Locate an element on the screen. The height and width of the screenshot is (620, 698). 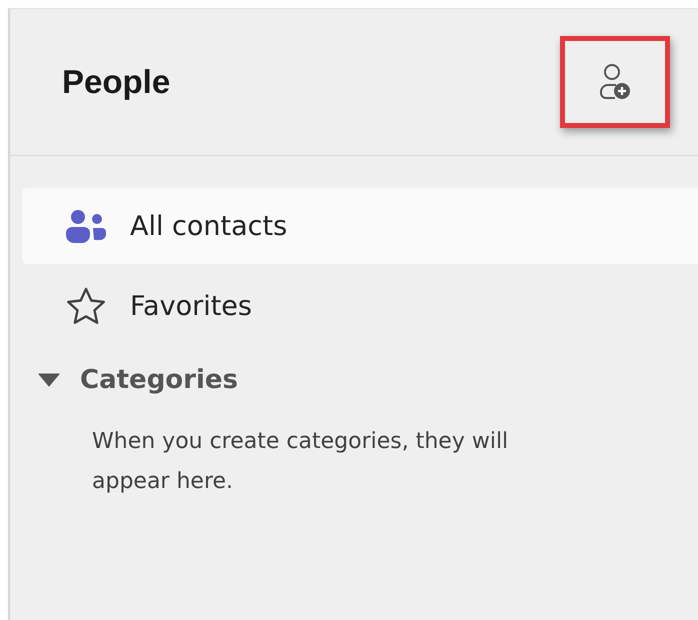
panel-title: People is located at coordinates (116, 82).